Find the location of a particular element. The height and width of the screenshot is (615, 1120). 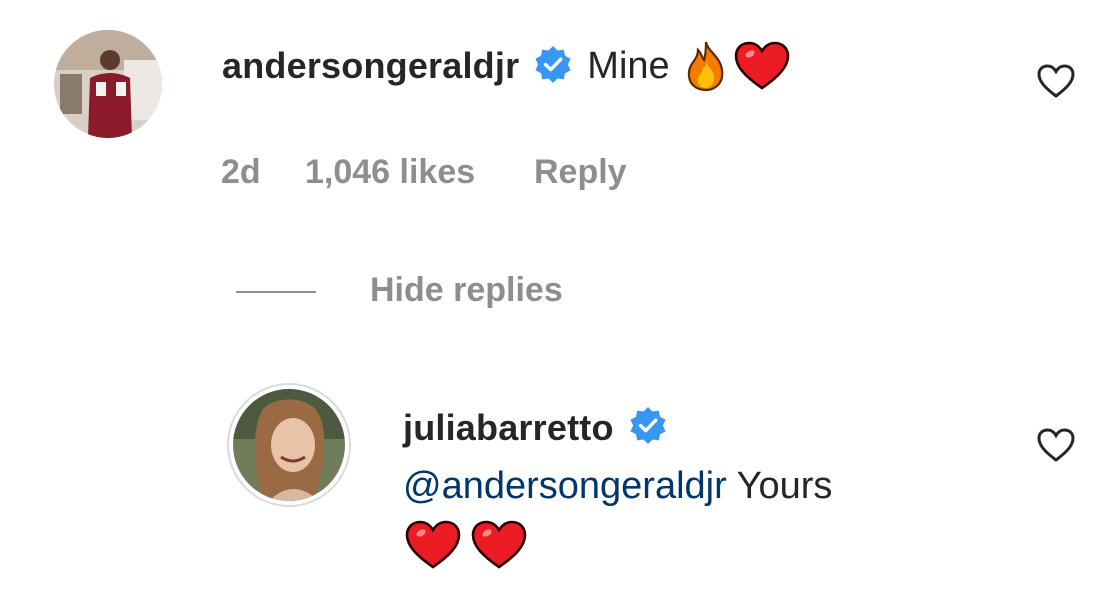

comment-text: Mine is located at coordinates (628, 65).